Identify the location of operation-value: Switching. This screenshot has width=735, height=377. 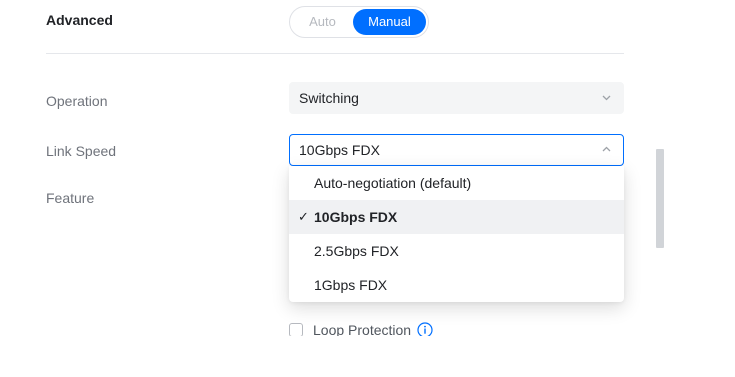
(329, 98).